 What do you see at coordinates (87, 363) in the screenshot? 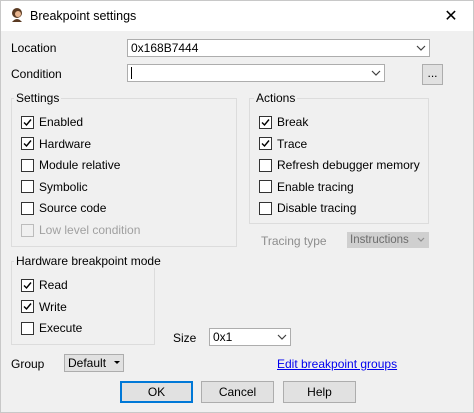
I see `group-value: Default` at bounding box center [87, 363].